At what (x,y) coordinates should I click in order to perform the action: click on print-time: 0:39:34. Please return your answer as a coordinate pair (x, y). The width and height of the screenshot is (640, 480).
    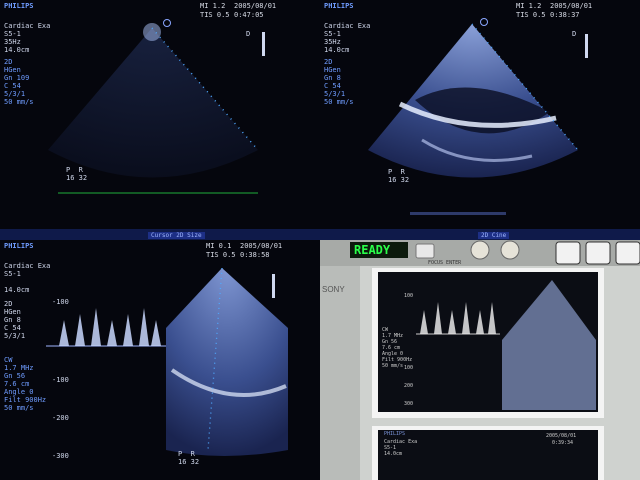
    Looking at the image, I should click on (563, 443).